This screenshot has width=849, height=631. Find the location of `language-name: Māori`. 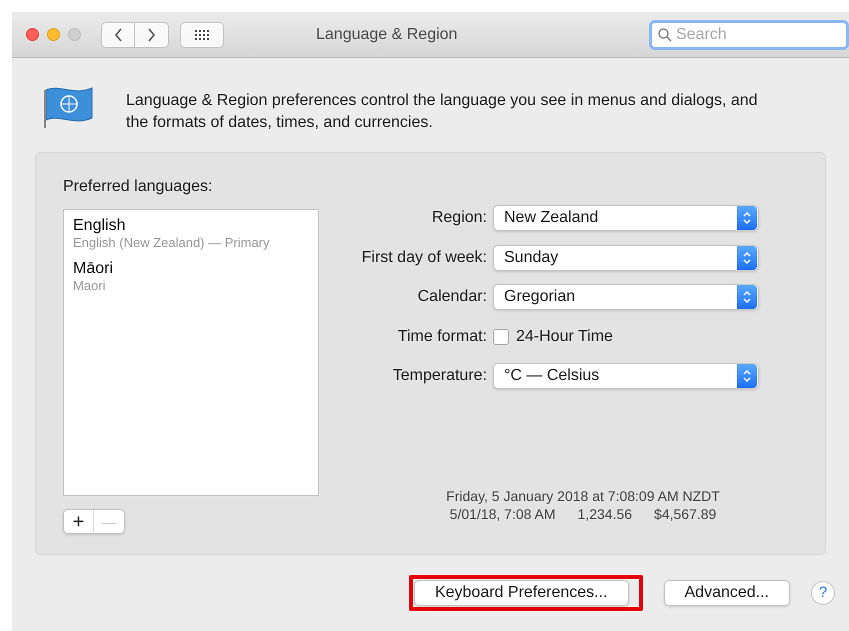

language-name: Māori is located at coordinates (191, 268).